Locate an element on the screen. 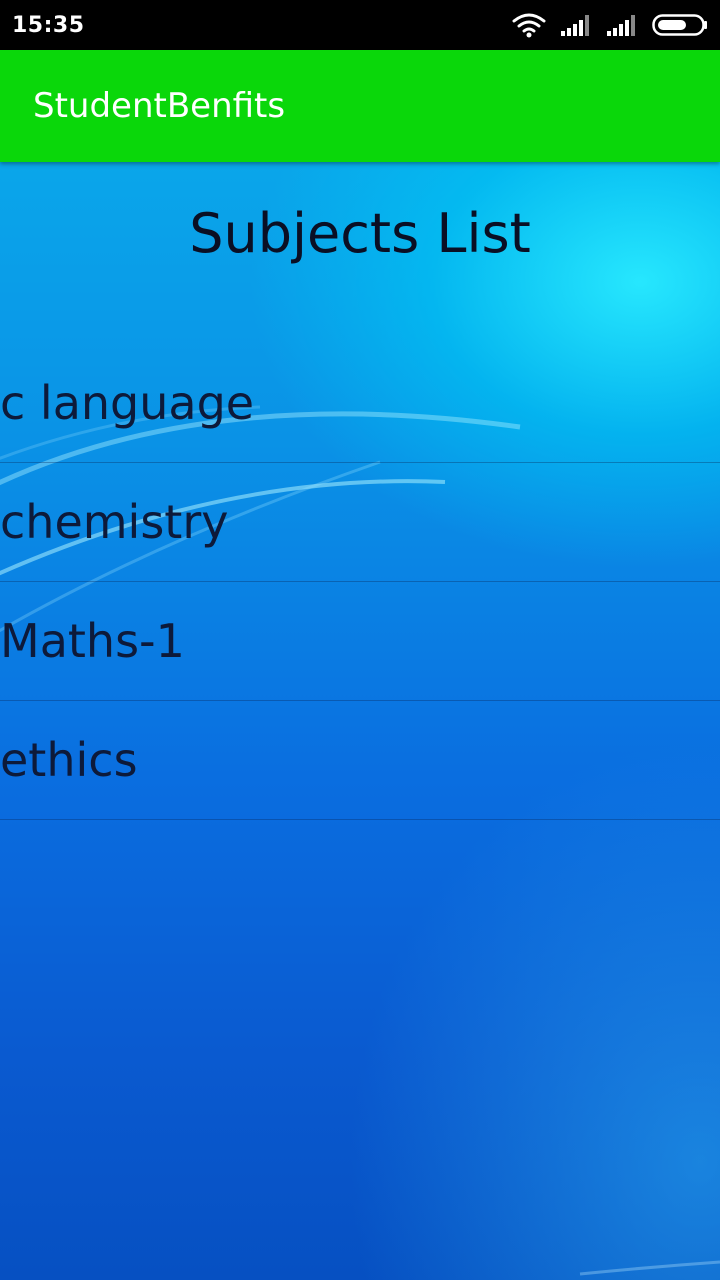  wifi-icon is located at coordinates (529, 25).